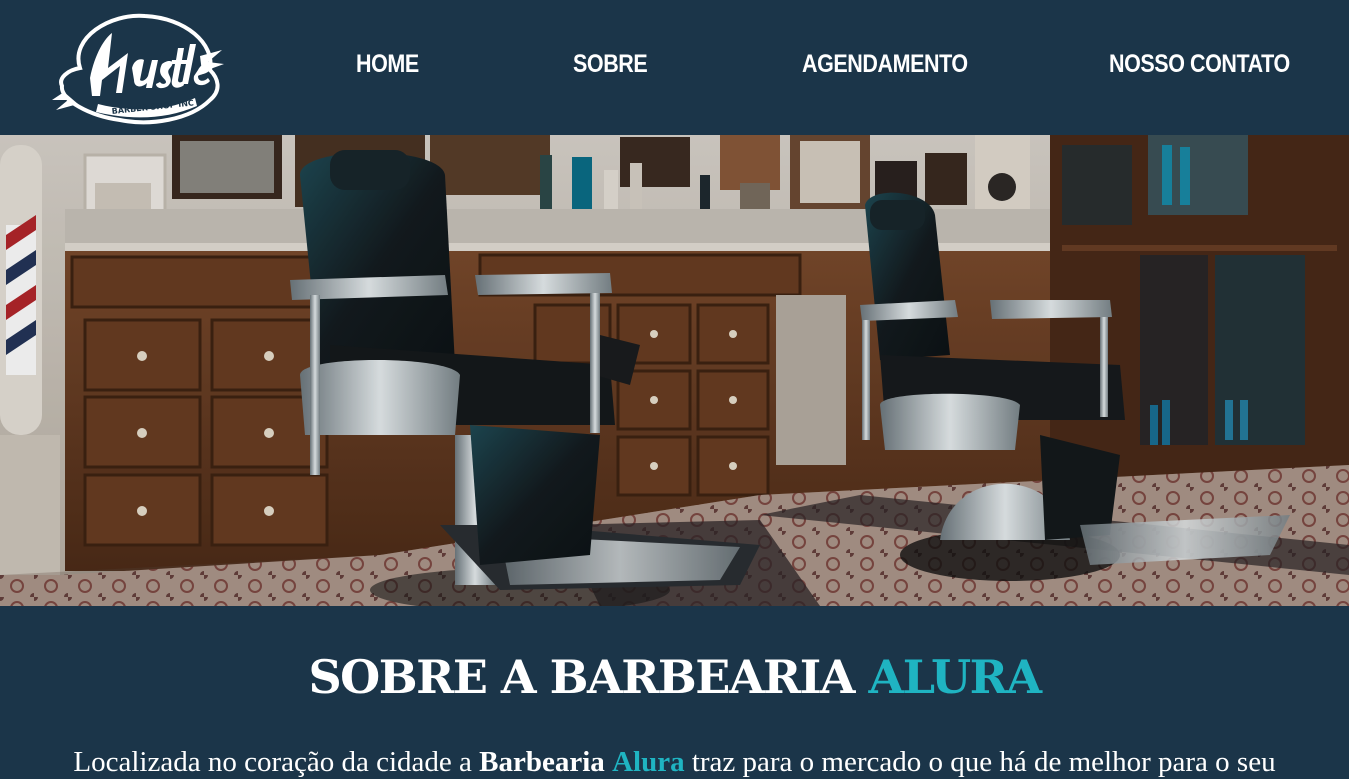  What do you see at coordinates (648, 762) in the screenshot?
I see `sobre-brand-accent: Alura` at bounding box center [648, 762].